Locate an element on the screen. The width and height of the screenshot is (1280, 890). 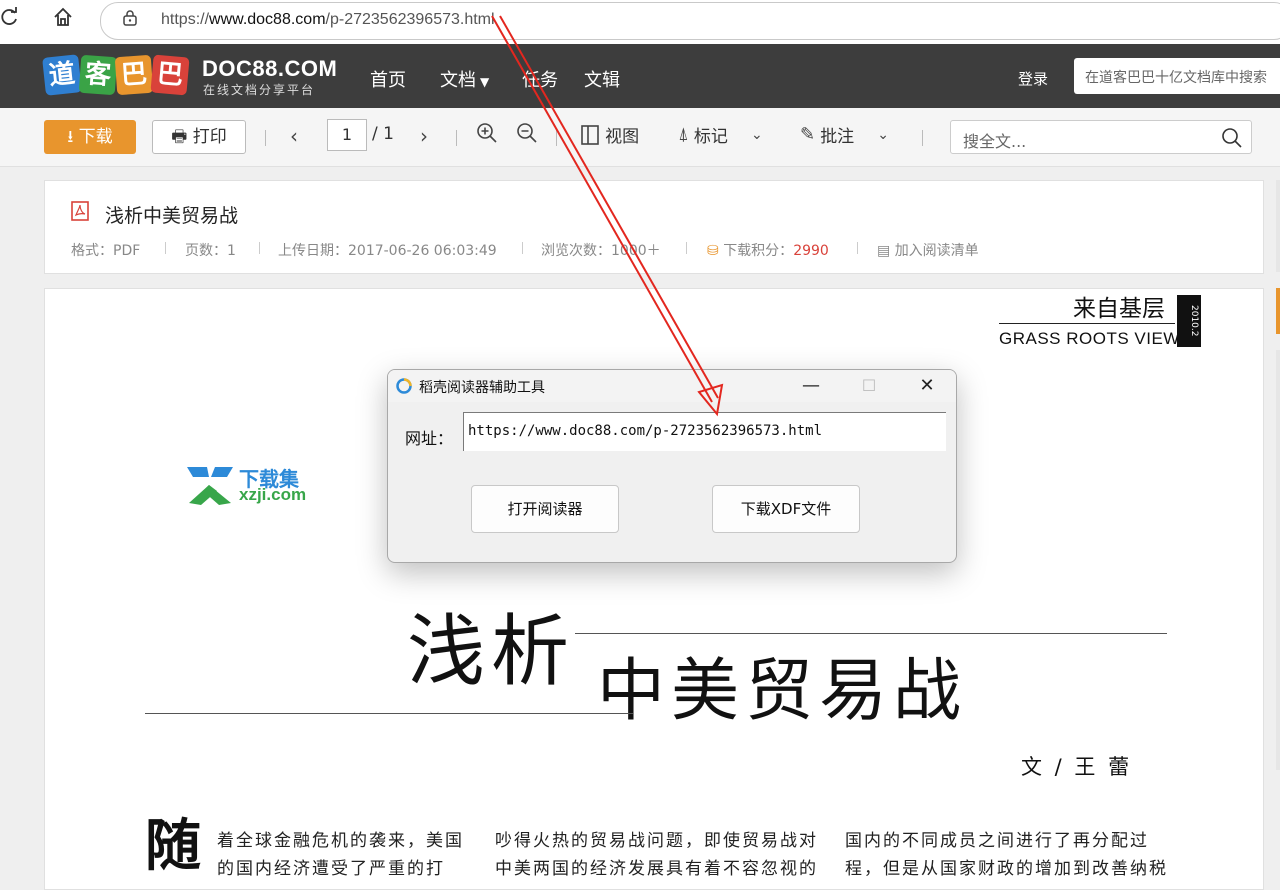
search-icon is located at coordinates (1232, 138).